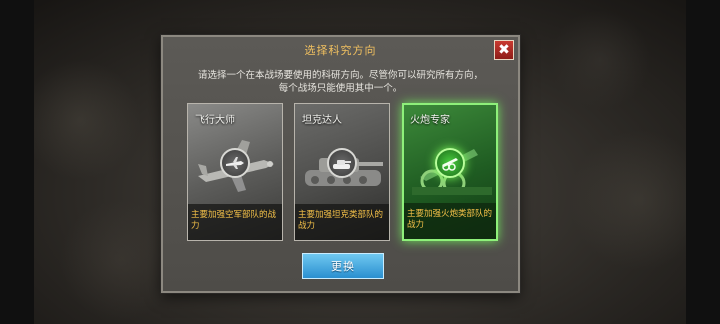 The height and width of the screenshot is (324, 720). I want to click on tank-icon, so click(342, 163).